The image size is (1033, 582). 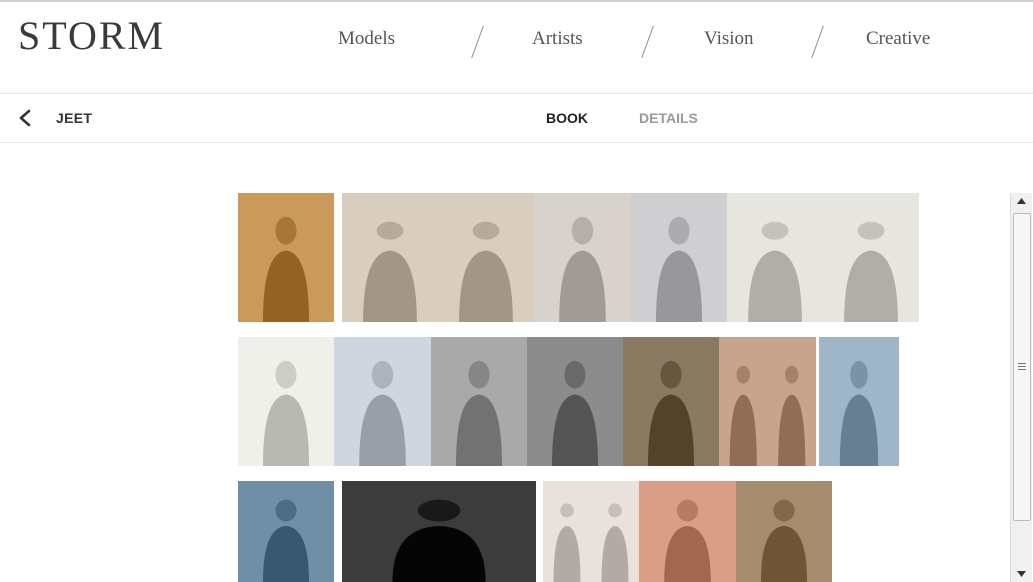 I want to click on scroll-down-arrow-icon, so click(x=1021, y=573).